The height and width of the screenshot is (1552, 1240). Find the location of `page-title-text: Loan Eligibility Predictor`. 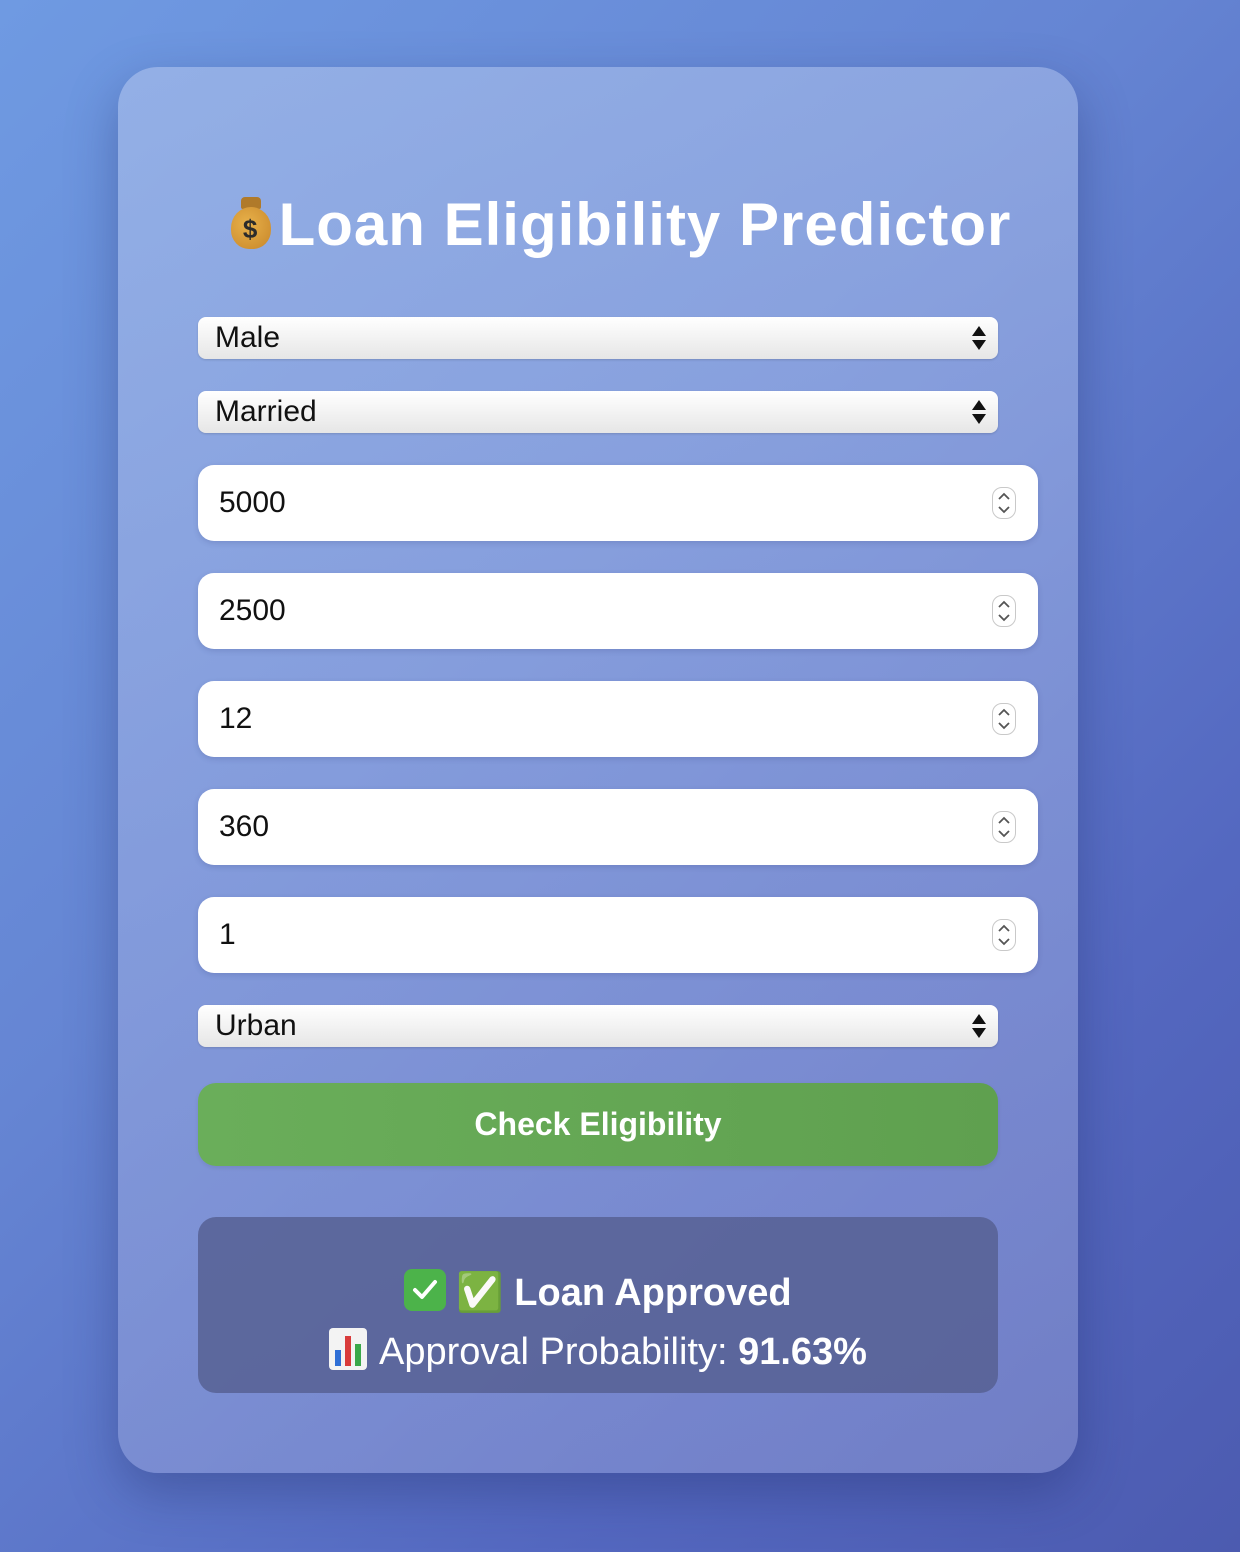

page-title-text: Loan Eligibility Predictor is located at coordinates (645, 224).